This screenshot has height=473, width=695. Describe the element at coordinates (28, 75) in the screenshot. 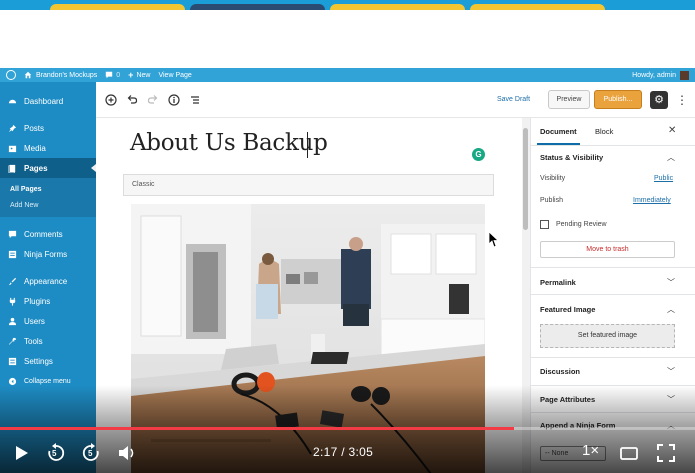

I see `home-icon` at that location.